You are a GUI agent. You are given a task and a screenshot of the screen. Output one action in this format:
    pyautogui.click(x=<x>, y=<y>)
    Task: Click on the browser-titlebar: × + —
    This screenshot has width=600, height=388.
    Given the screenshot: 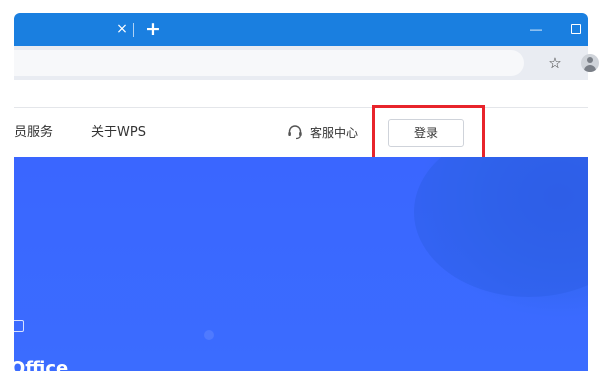 What is the action you would take?
    pyautogui.click(x=301, y=29)
    